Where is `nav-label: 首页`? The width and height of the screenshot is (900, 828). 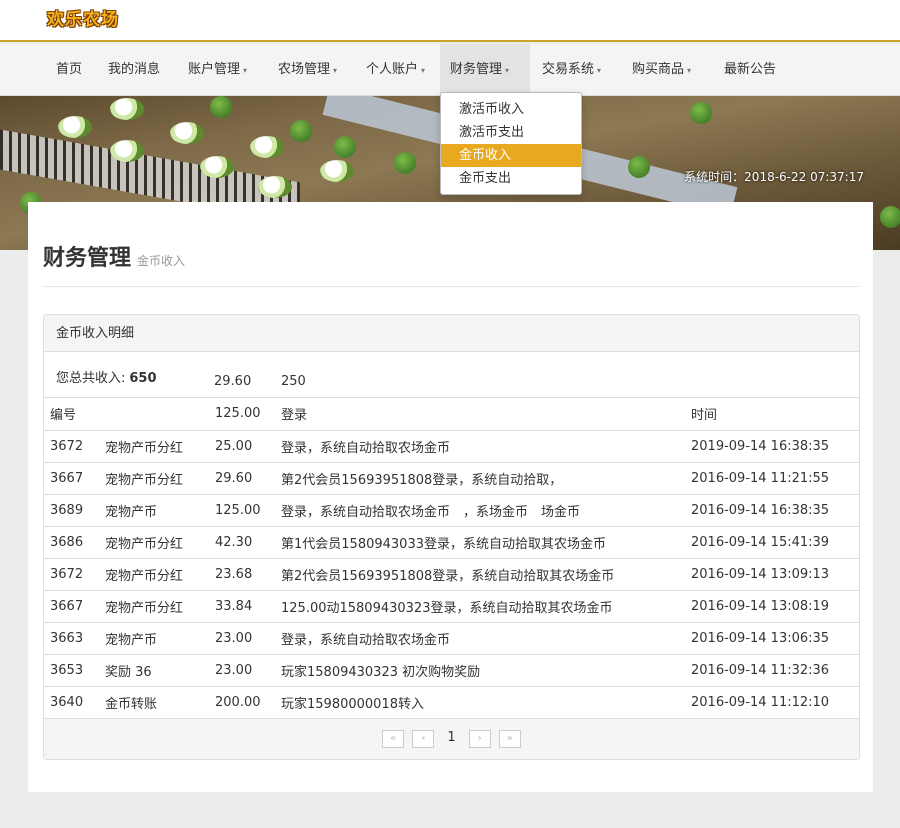
nav-label: 首页 is located at coordinates (69, 69).